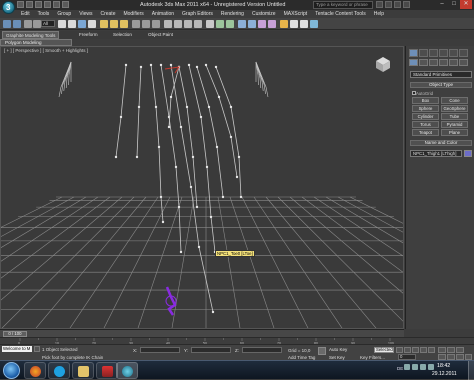 The width and height of the screenshot is (474, 380). Describe the element at coordinates (56, 4) in the screenshot. I see `redo-icon` at that location.